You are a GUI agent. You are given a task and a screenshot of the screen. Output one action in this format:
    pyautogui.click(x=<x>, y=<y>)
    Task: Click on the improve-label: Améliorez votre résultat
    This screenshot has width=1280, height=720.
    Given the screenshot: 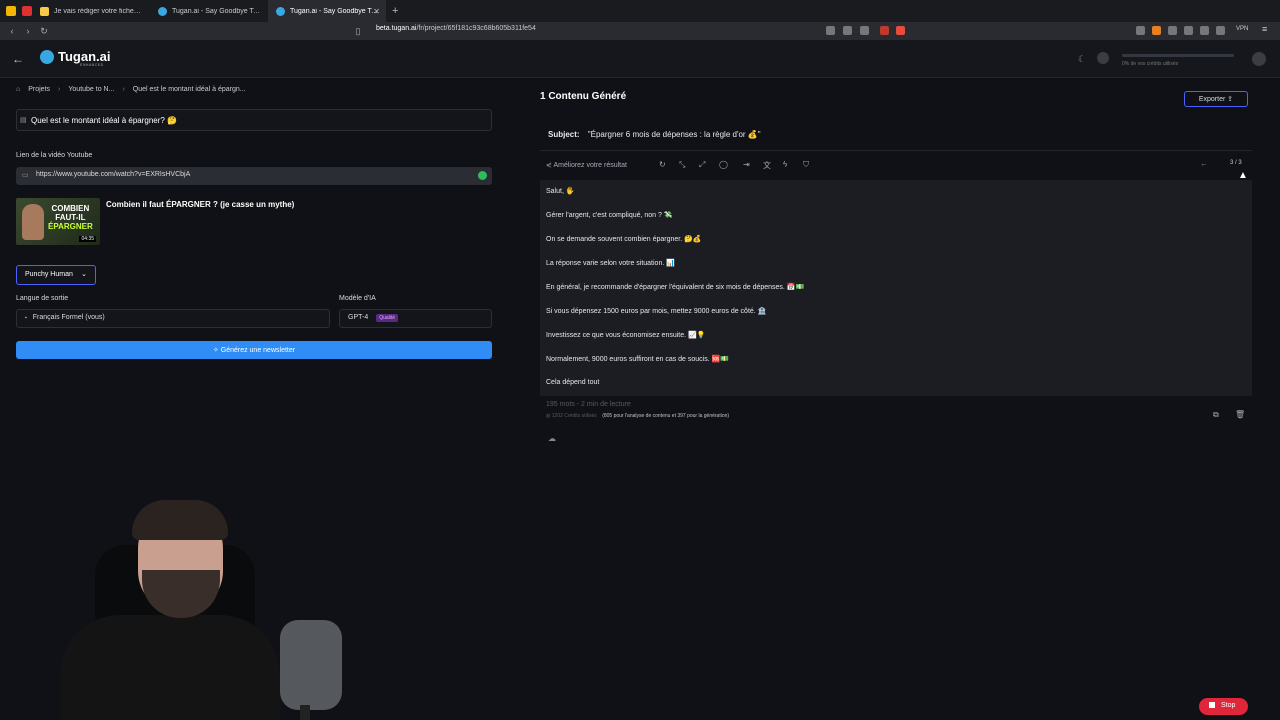 What is the action you would take?
    pyautogui.click(x=590, y=165)
    